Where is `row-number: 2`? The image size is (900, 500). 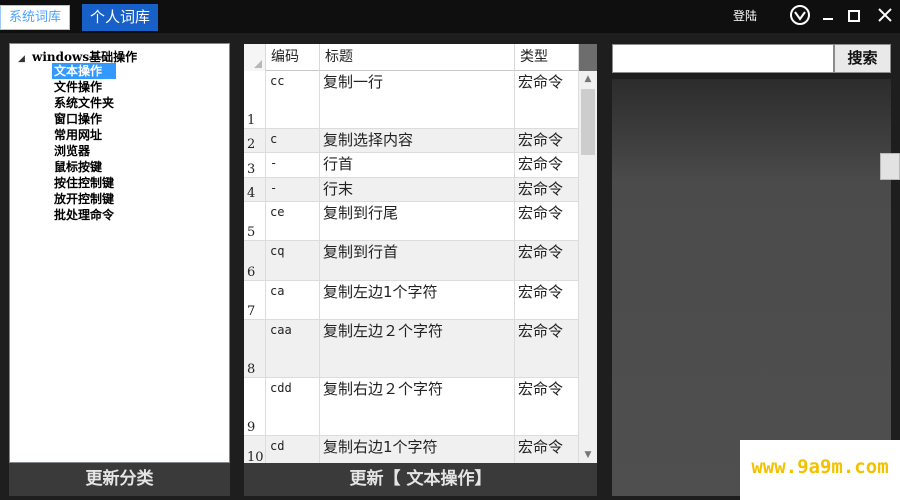
row-number: 2 is located at coordinates (255, 140).